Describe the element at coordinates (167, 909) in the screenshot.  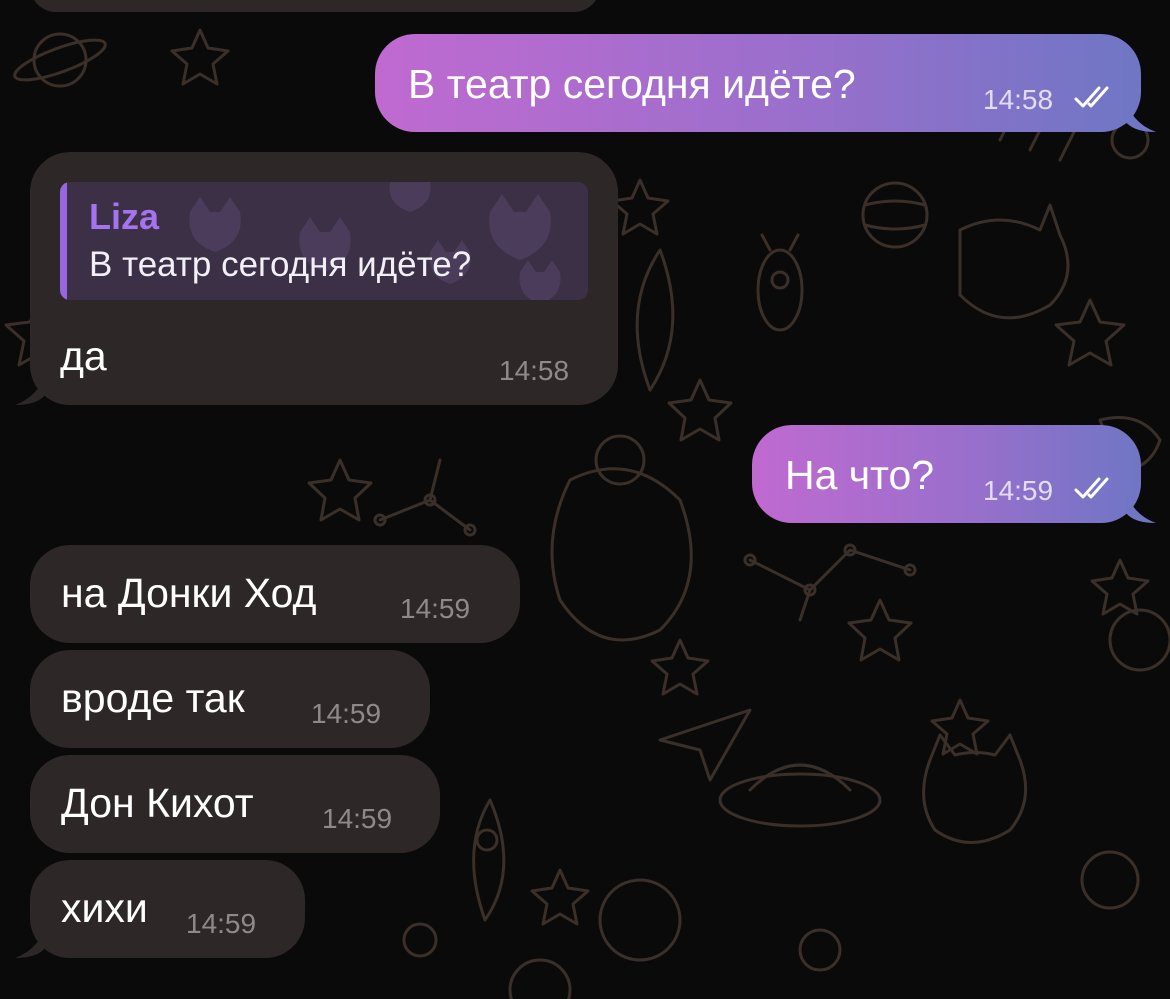
I see `message-bubble-incoming: хихи 14:59` at that location.